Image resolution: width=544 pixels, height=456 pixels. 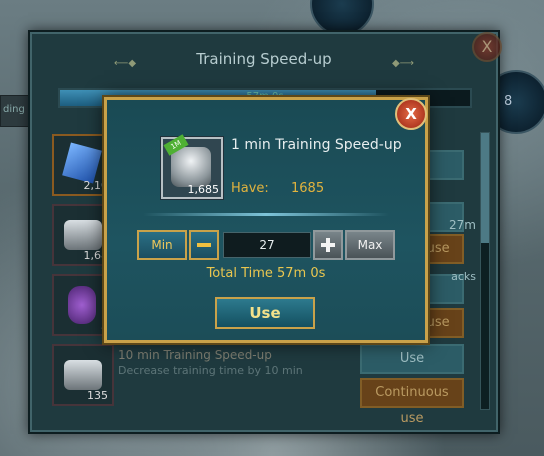 I want to click on left-edge-tab: ding, so click(x=15, y=111).